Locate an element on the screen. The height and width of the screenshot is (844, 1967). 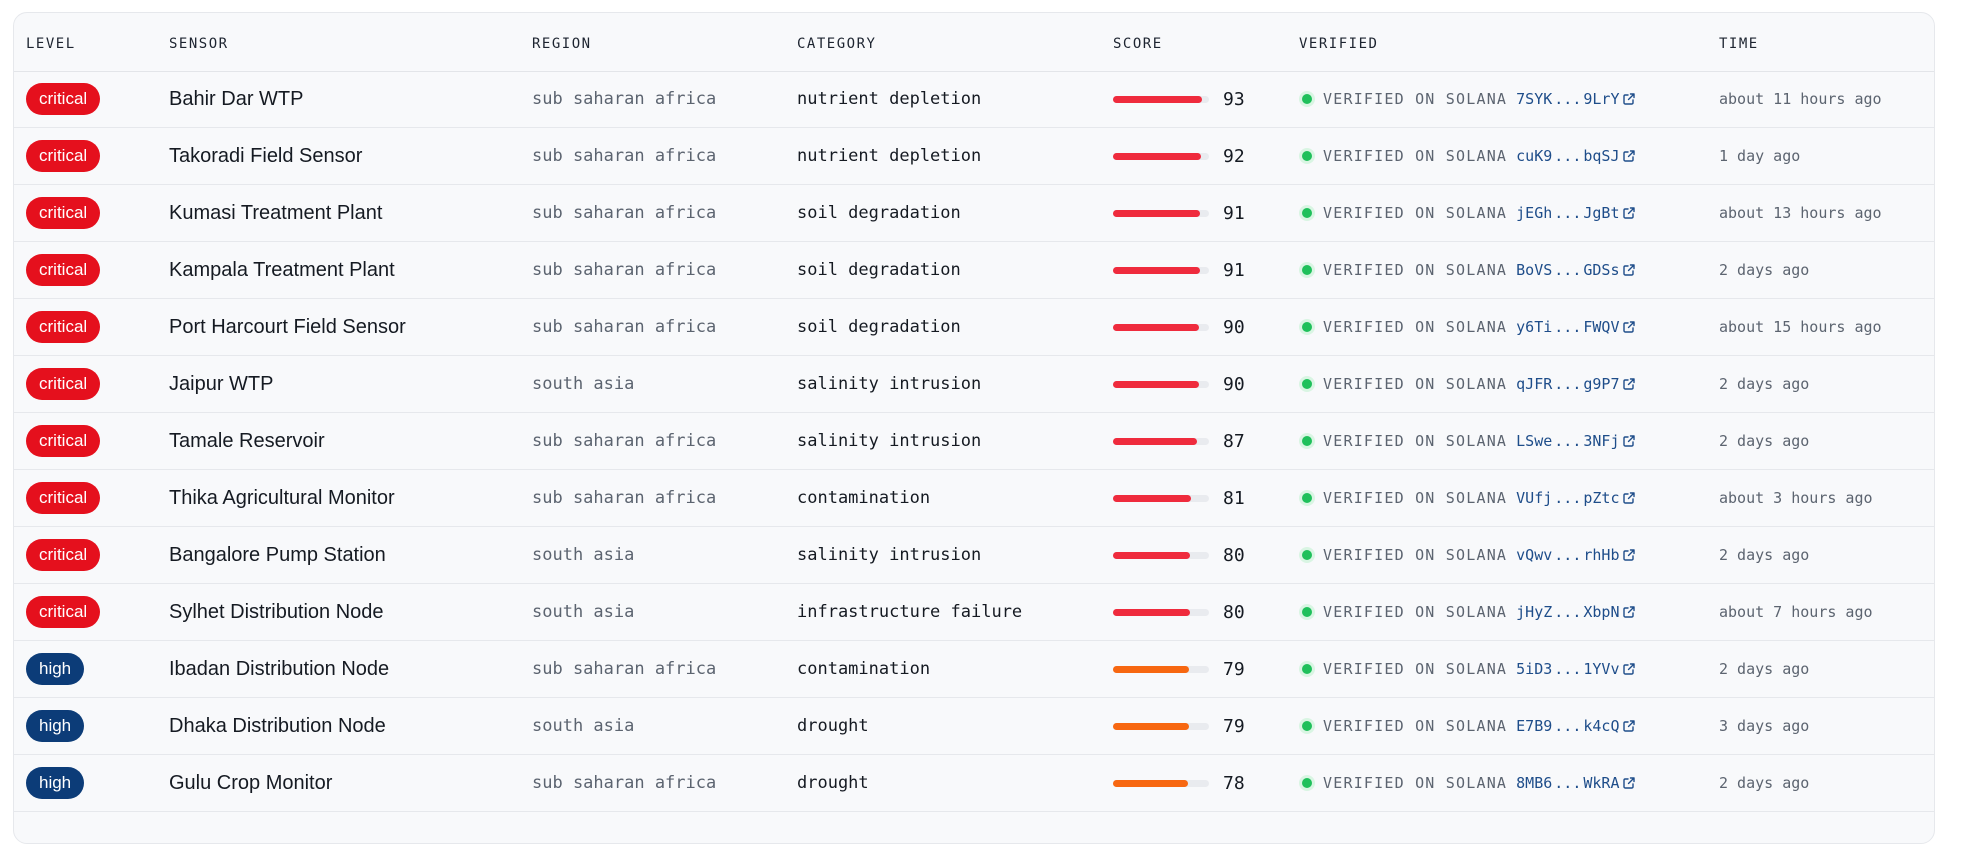
time-cell: about 11 hours ago is located at coordinates (1800, 99).